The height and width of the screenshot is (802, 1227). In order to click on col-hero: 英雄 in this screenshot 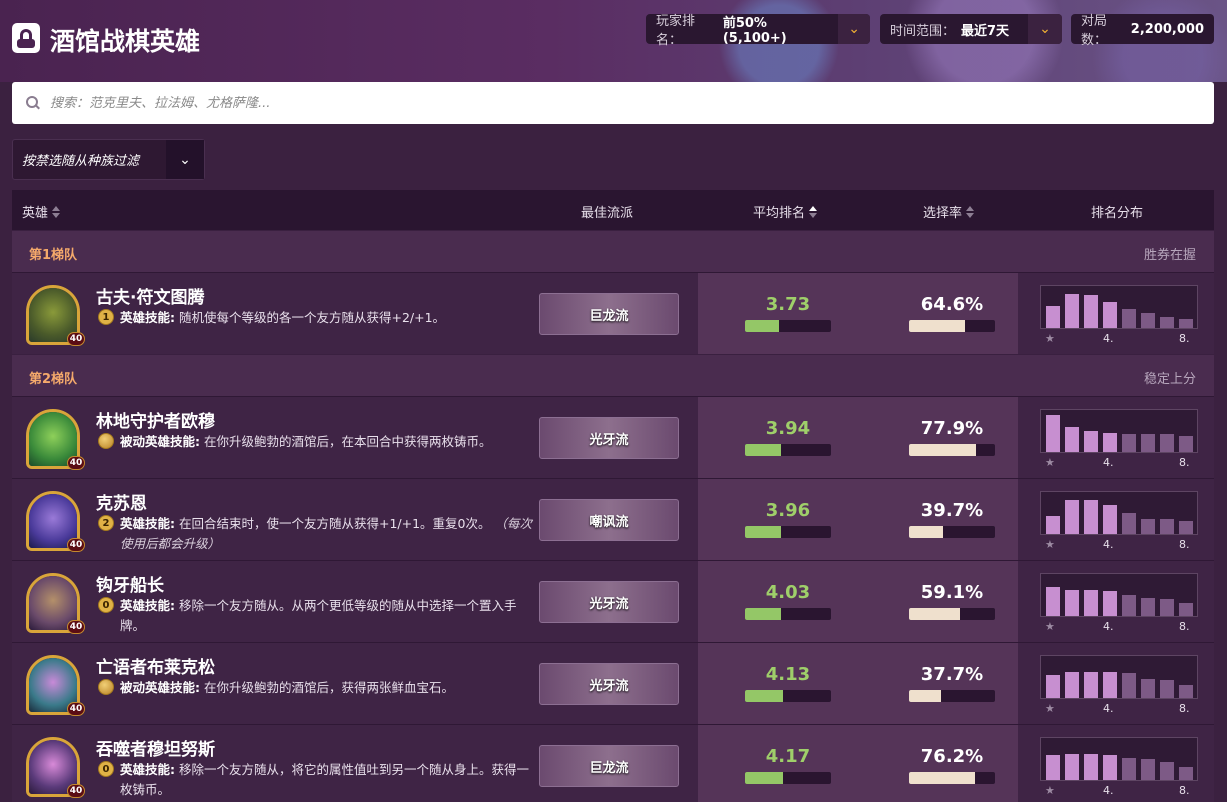, I will do `click(41, 211)`.